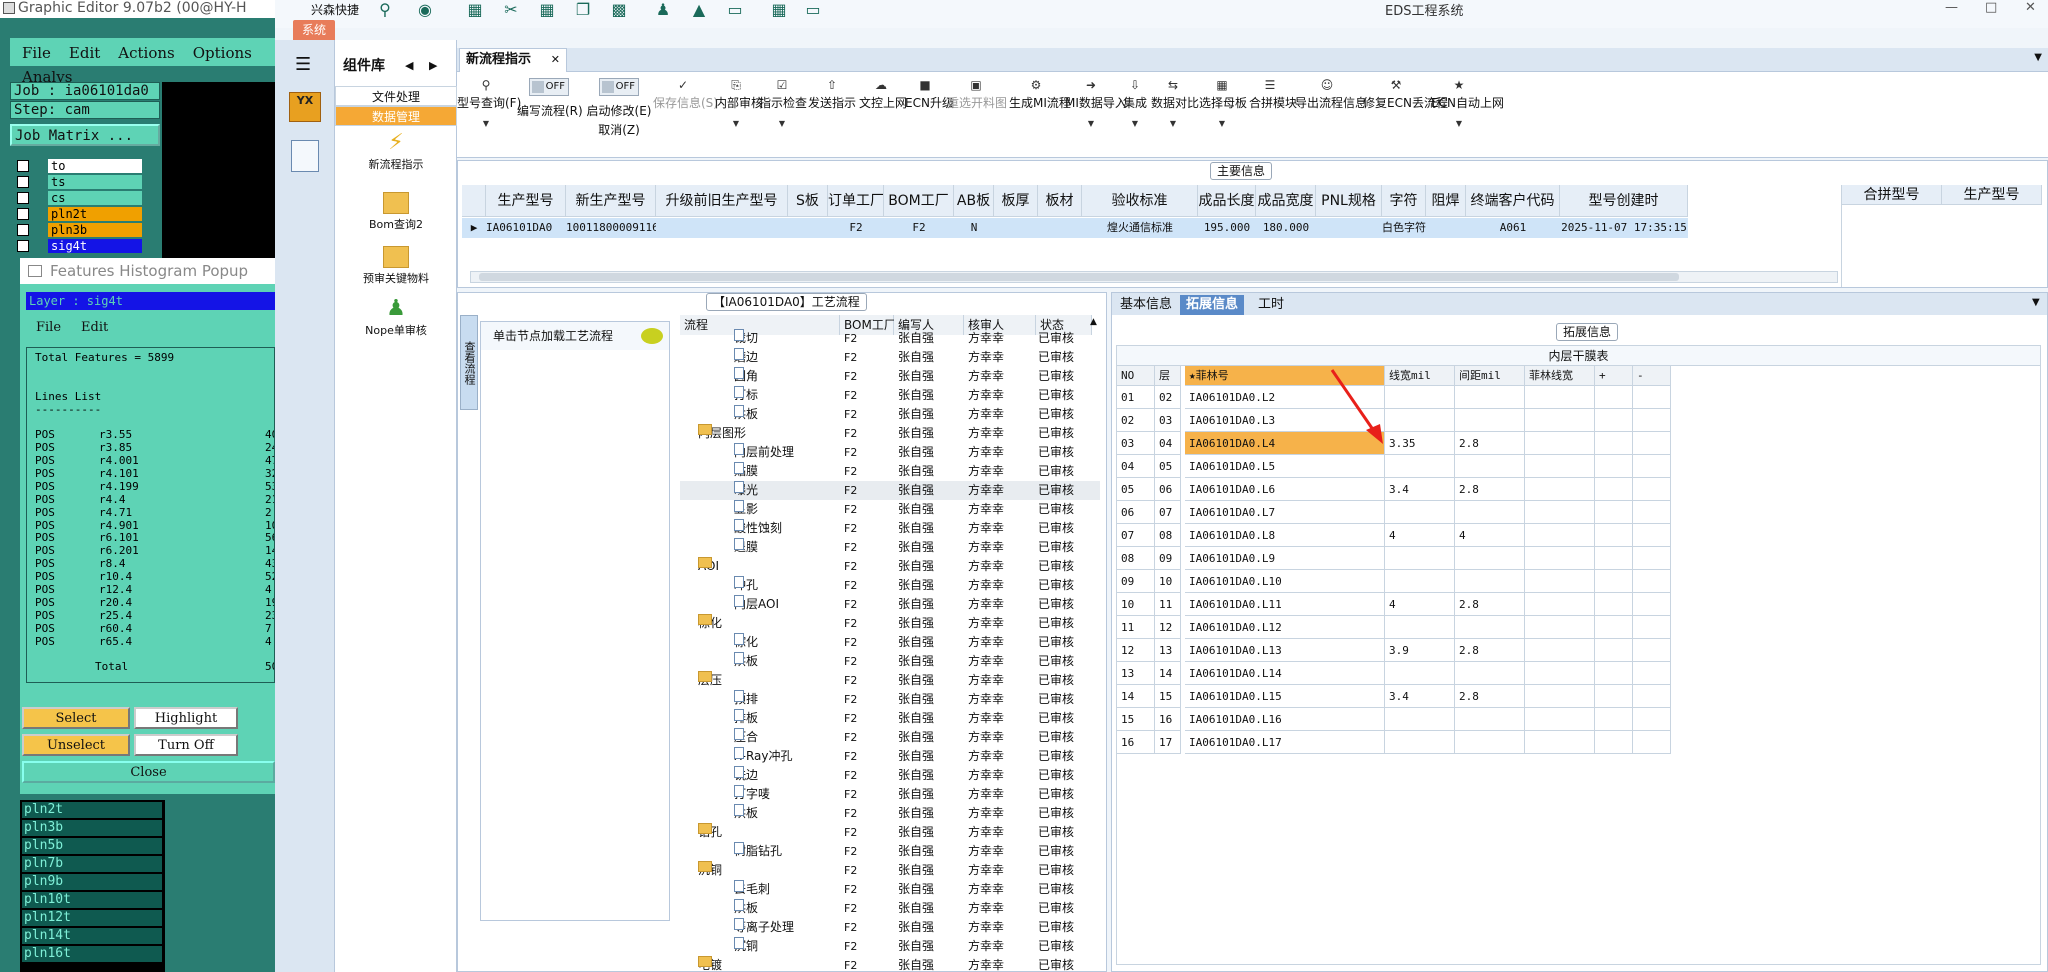 Image resolution: width=2048 pixels, height=972 pixels. Describe the element at coordinates (746, 509) in the screenshot. I see `tree-leaf-node: 显影` at that location.